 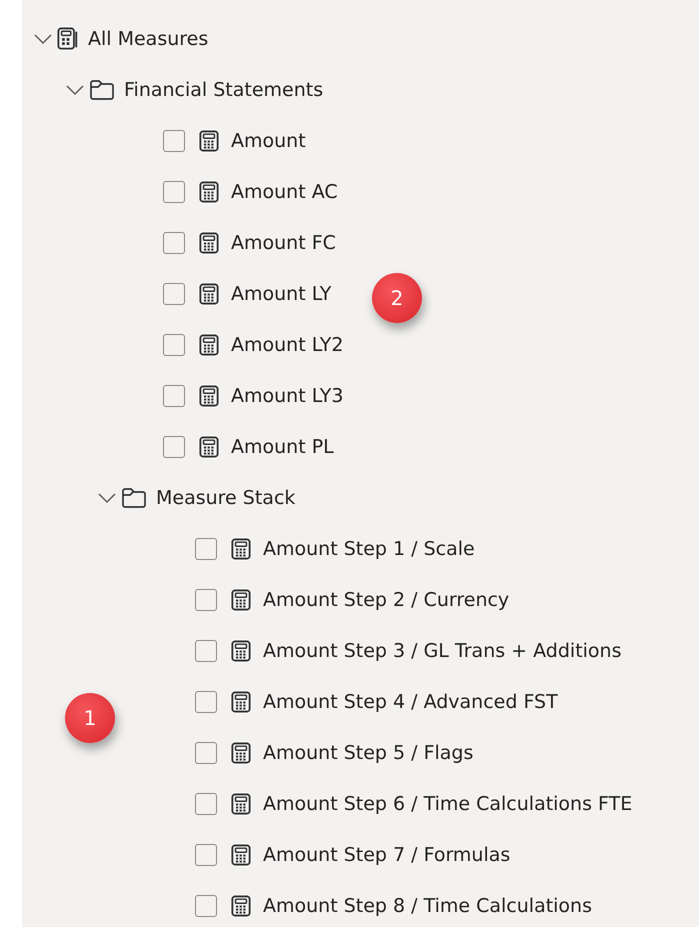 I want to click on tree-item-label: Amount Step 2 / Currency, so click(x=386, y=599).